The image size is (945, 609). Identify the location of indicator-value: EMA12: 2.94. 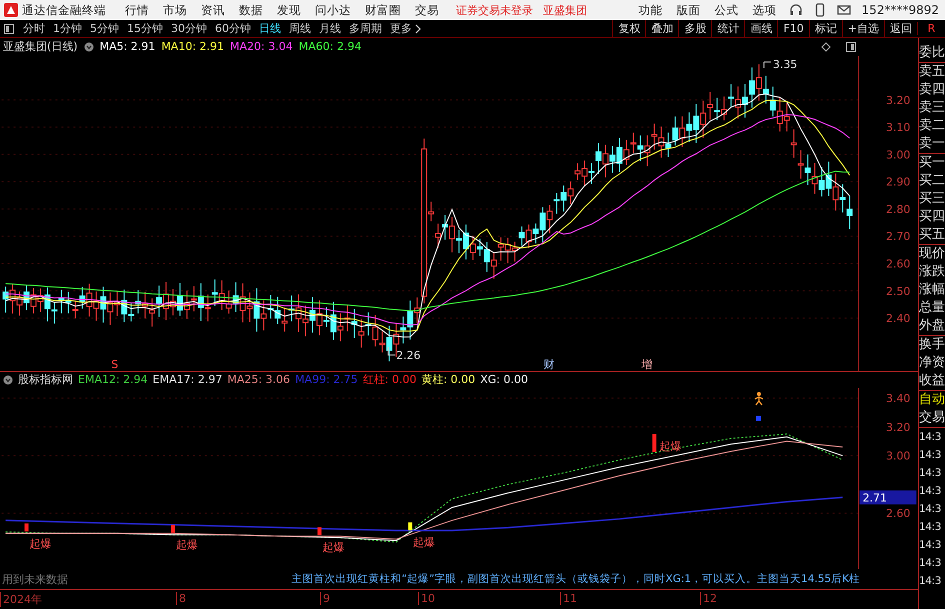
(113, 379).